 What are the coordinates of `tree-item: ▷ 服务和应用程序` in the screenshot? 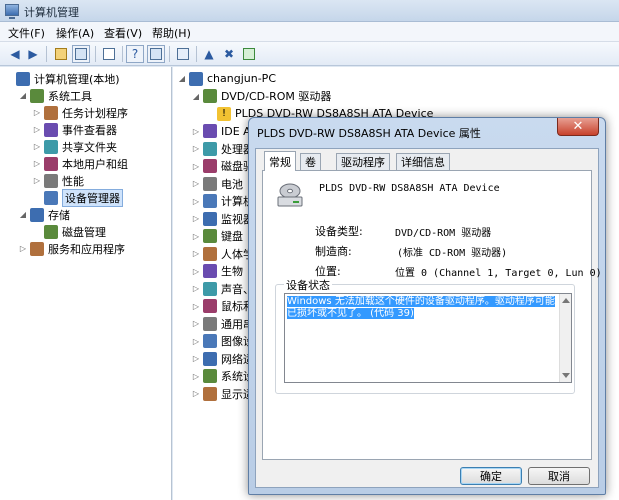 It's located at (71, 248).